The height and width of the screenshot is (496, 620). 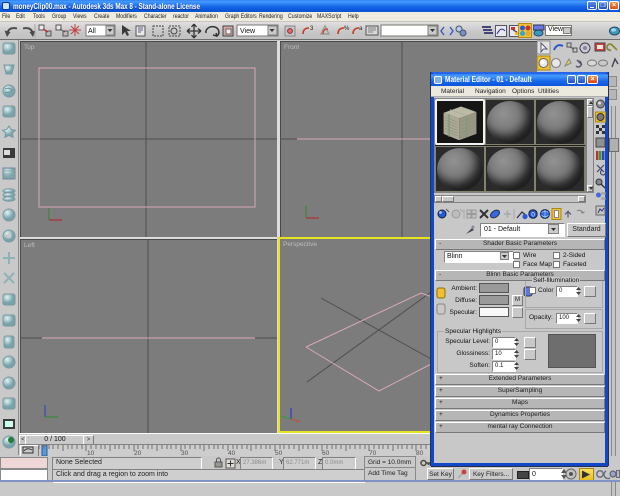 What do you see at coordinates (312, 29) in the screenshot?
I see `svg-text: 3` at bounding box center [312, 29].